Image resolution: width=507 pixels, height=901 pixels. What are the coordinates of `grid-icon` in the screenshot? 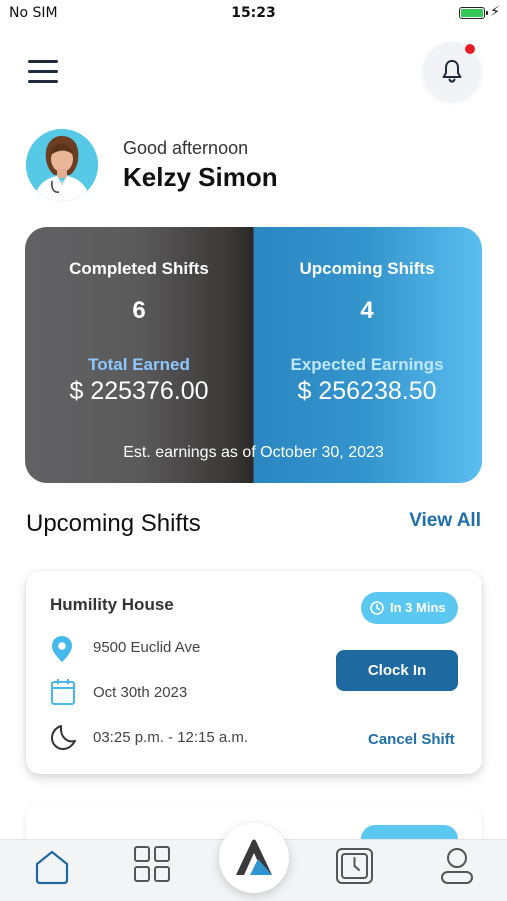 It's located at (152, 864).